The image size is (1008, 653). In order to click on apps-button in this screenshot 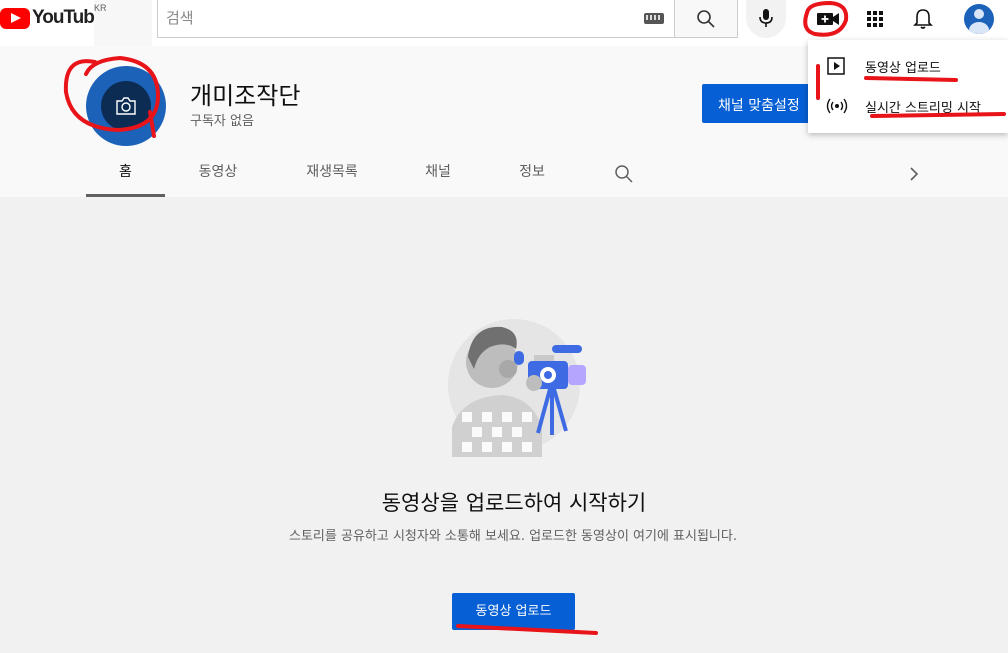, I will do `click(875, 19)`.